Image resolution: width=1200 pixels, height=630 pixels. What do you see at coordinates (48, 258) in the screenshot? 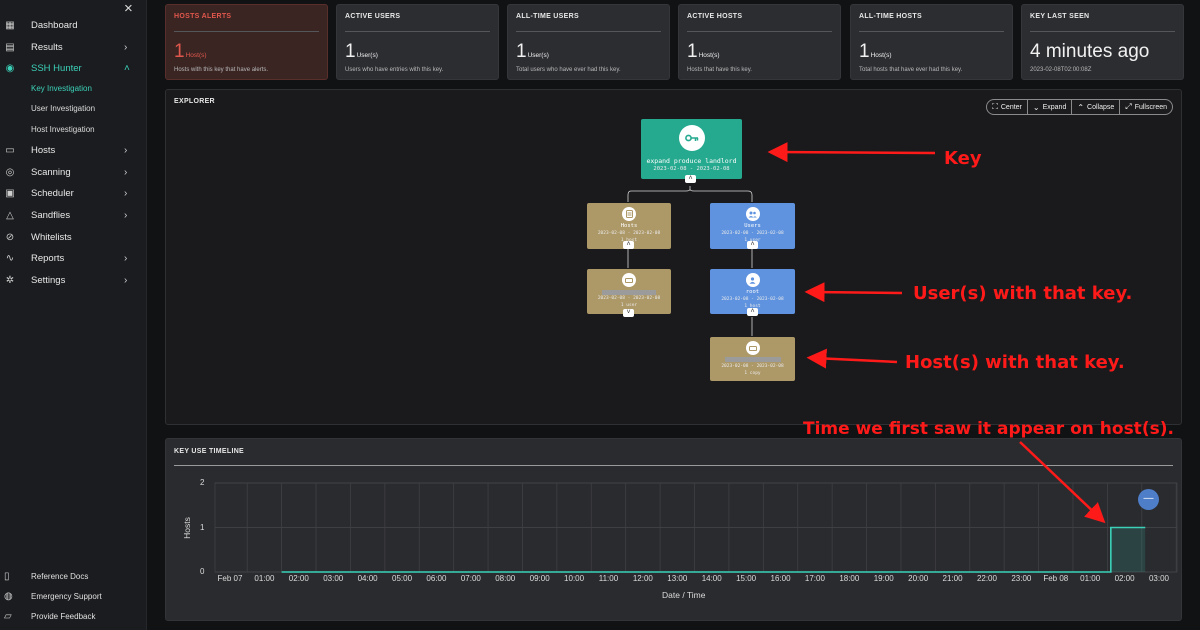
I see `sidebar-item-label: Reports` at bounding box center [48, 258].